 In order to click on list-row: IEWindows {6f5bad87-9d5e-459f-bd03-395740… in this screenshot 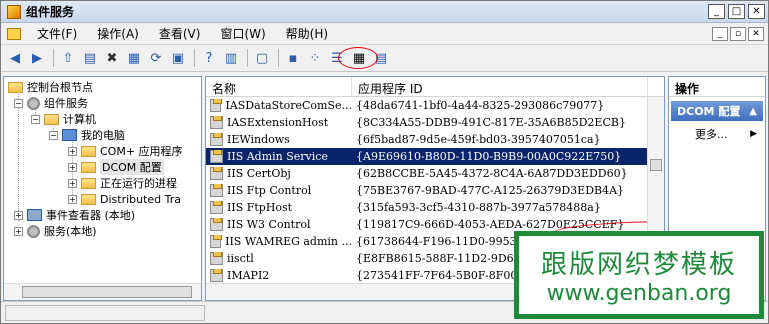, I will do `click(435, 139)`.